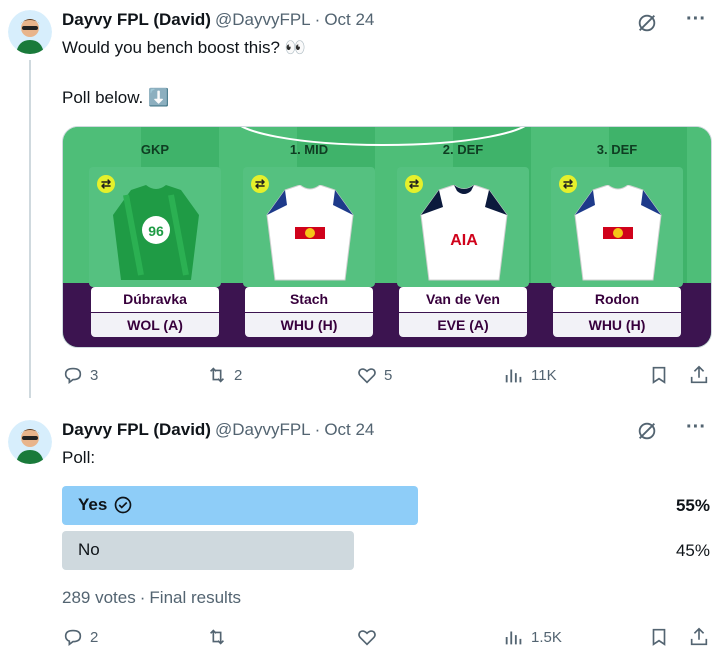  I want to click on player-slot: ⇄ AIA, so click(463, 227).